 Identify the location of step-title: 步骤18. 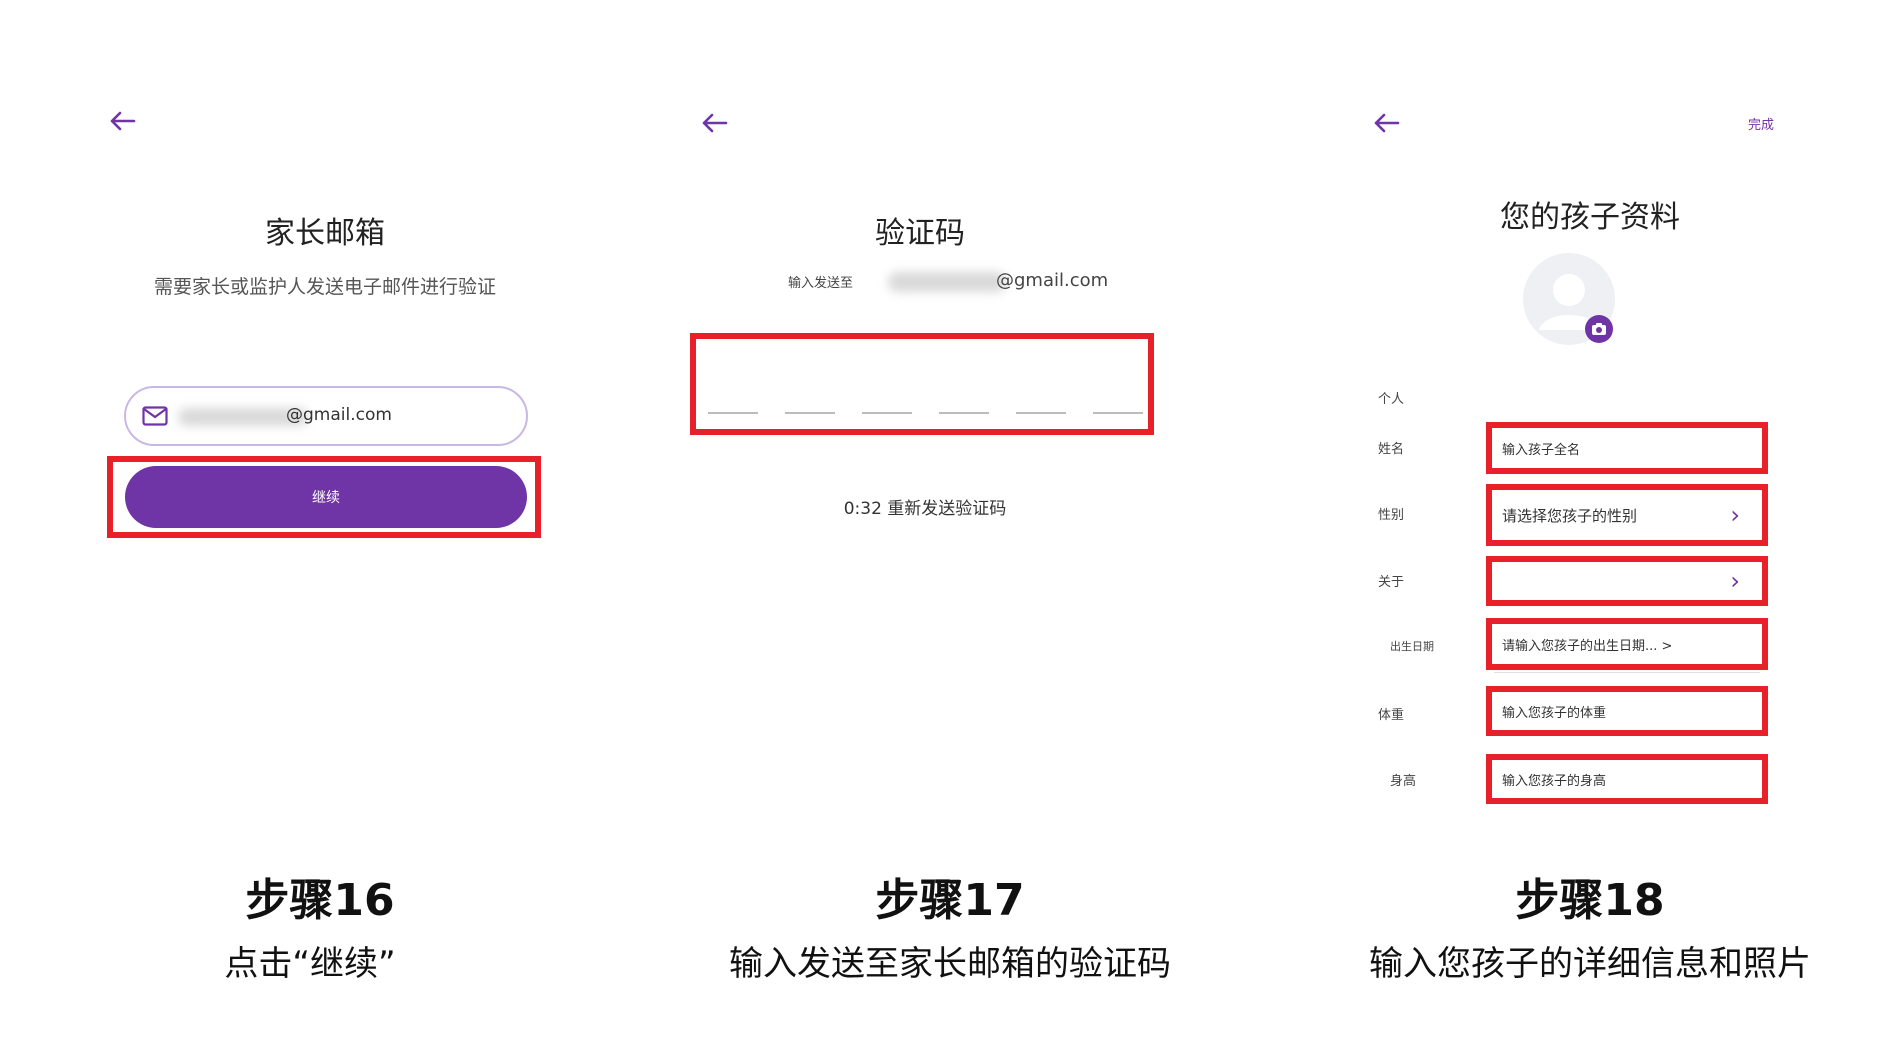
(1590, 900).